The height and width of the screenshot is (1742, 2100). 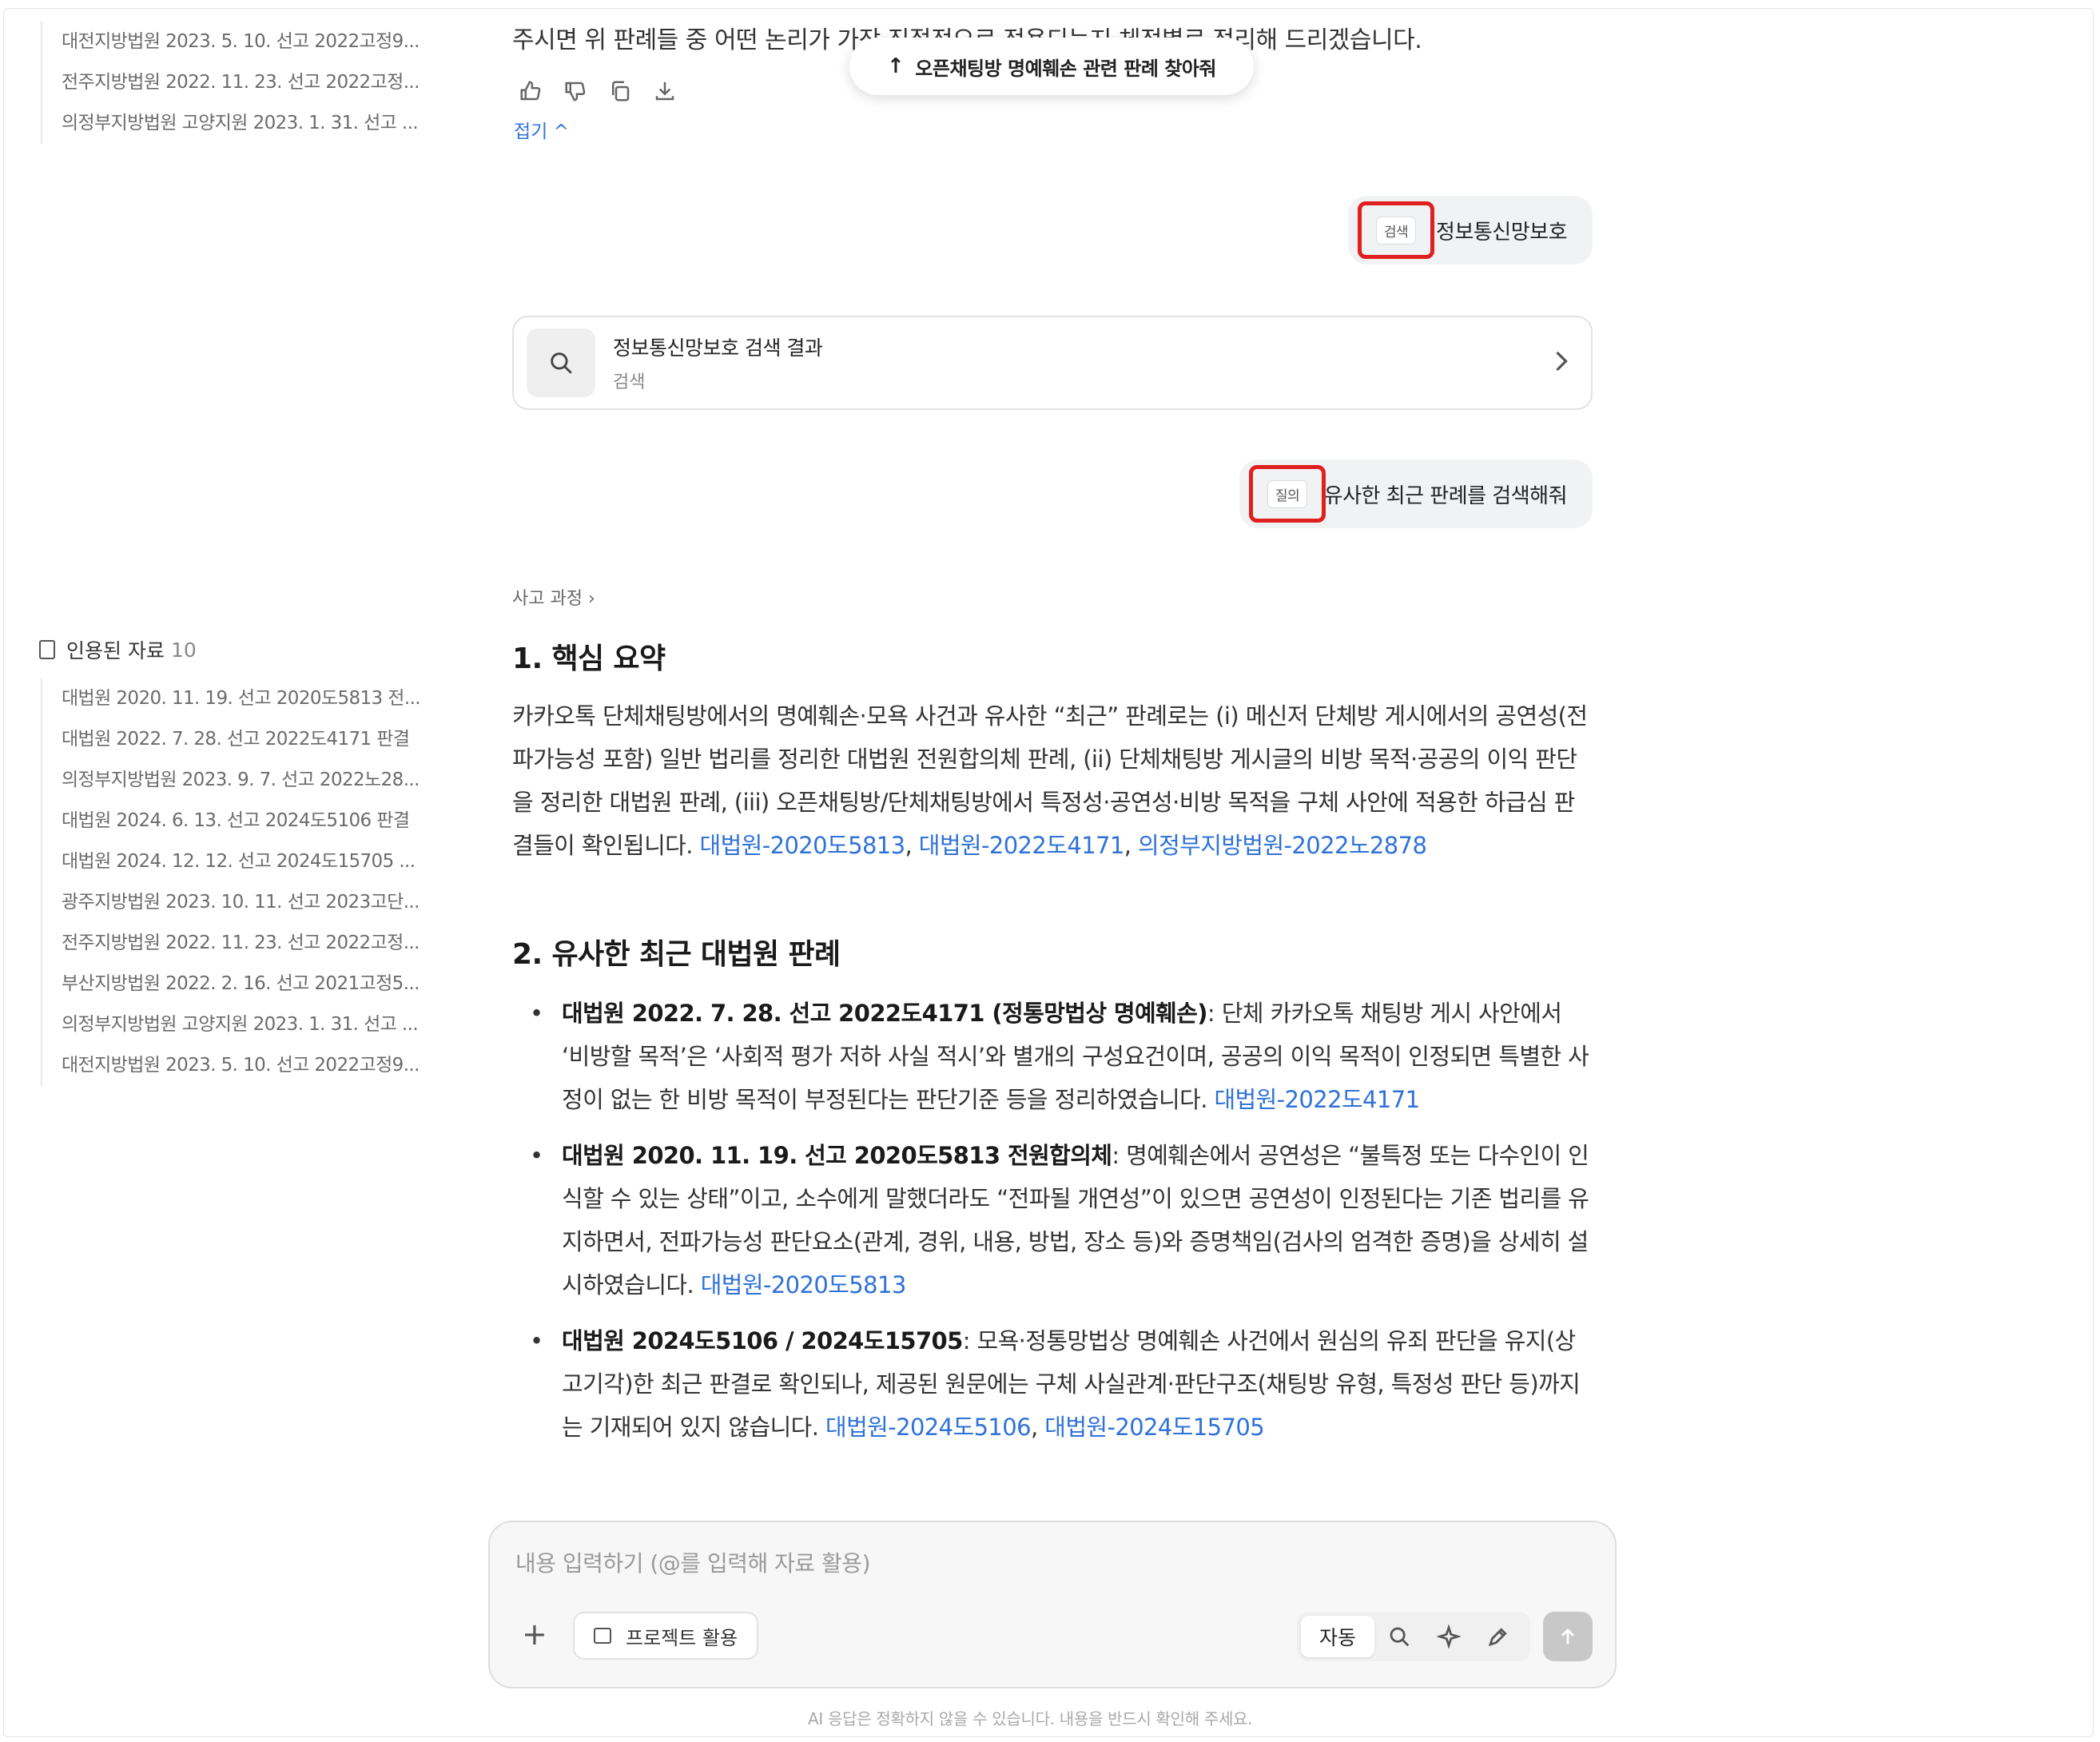 What do you see at coordinates (1498, 1636) in the screenshot?
I see `pen-icon` at bounding box center [1498, 1636].